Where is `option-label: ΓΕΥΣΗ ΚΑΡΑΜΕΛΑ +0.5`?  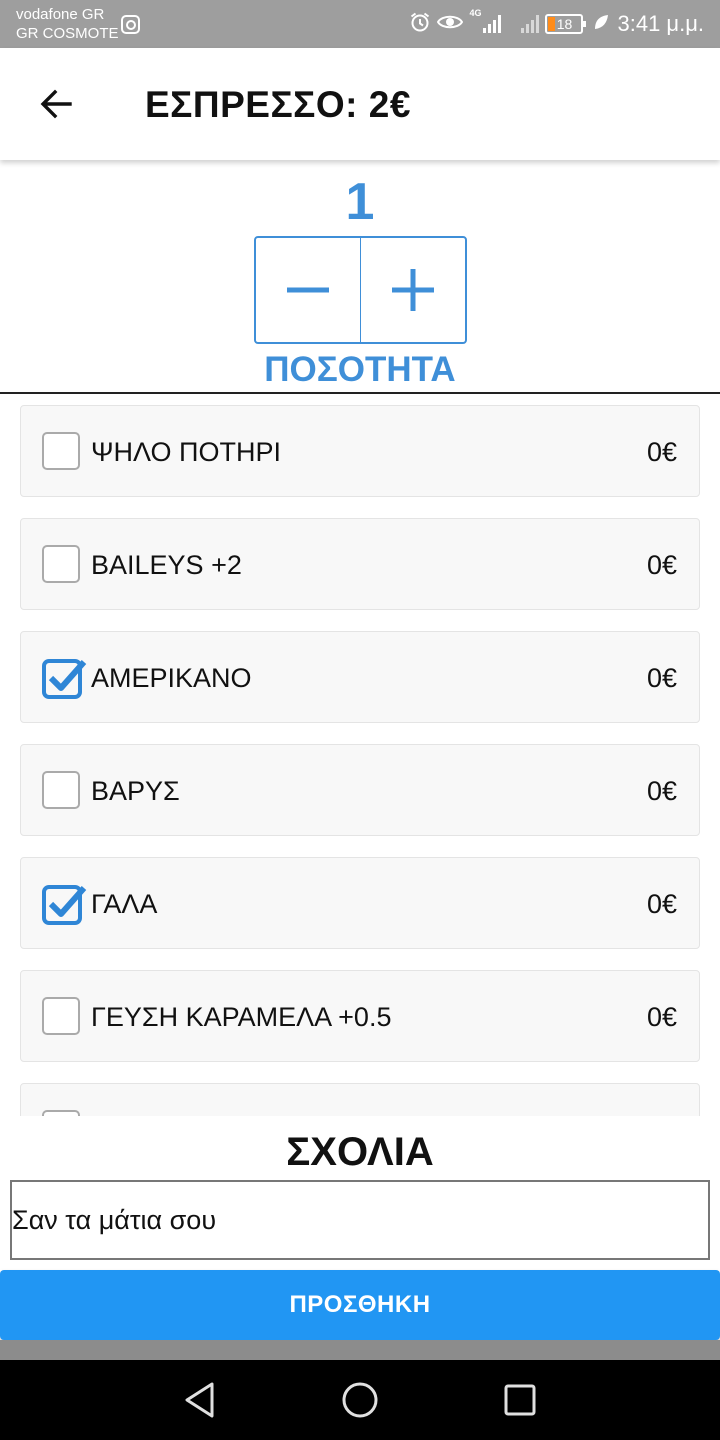 option-label: ΓΕΥΣΗ ΚΑΡΑΜΕΛΑ +0.5 is located at coordinates (241, 1017).